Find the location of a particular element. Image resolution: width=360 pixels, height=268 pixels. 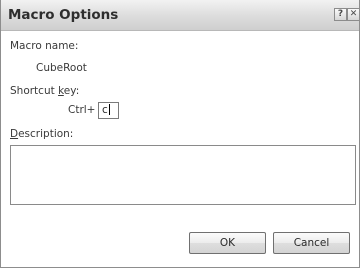

ctrl-prefix-label: Ctrl+ is located at coordinates (82, 110).